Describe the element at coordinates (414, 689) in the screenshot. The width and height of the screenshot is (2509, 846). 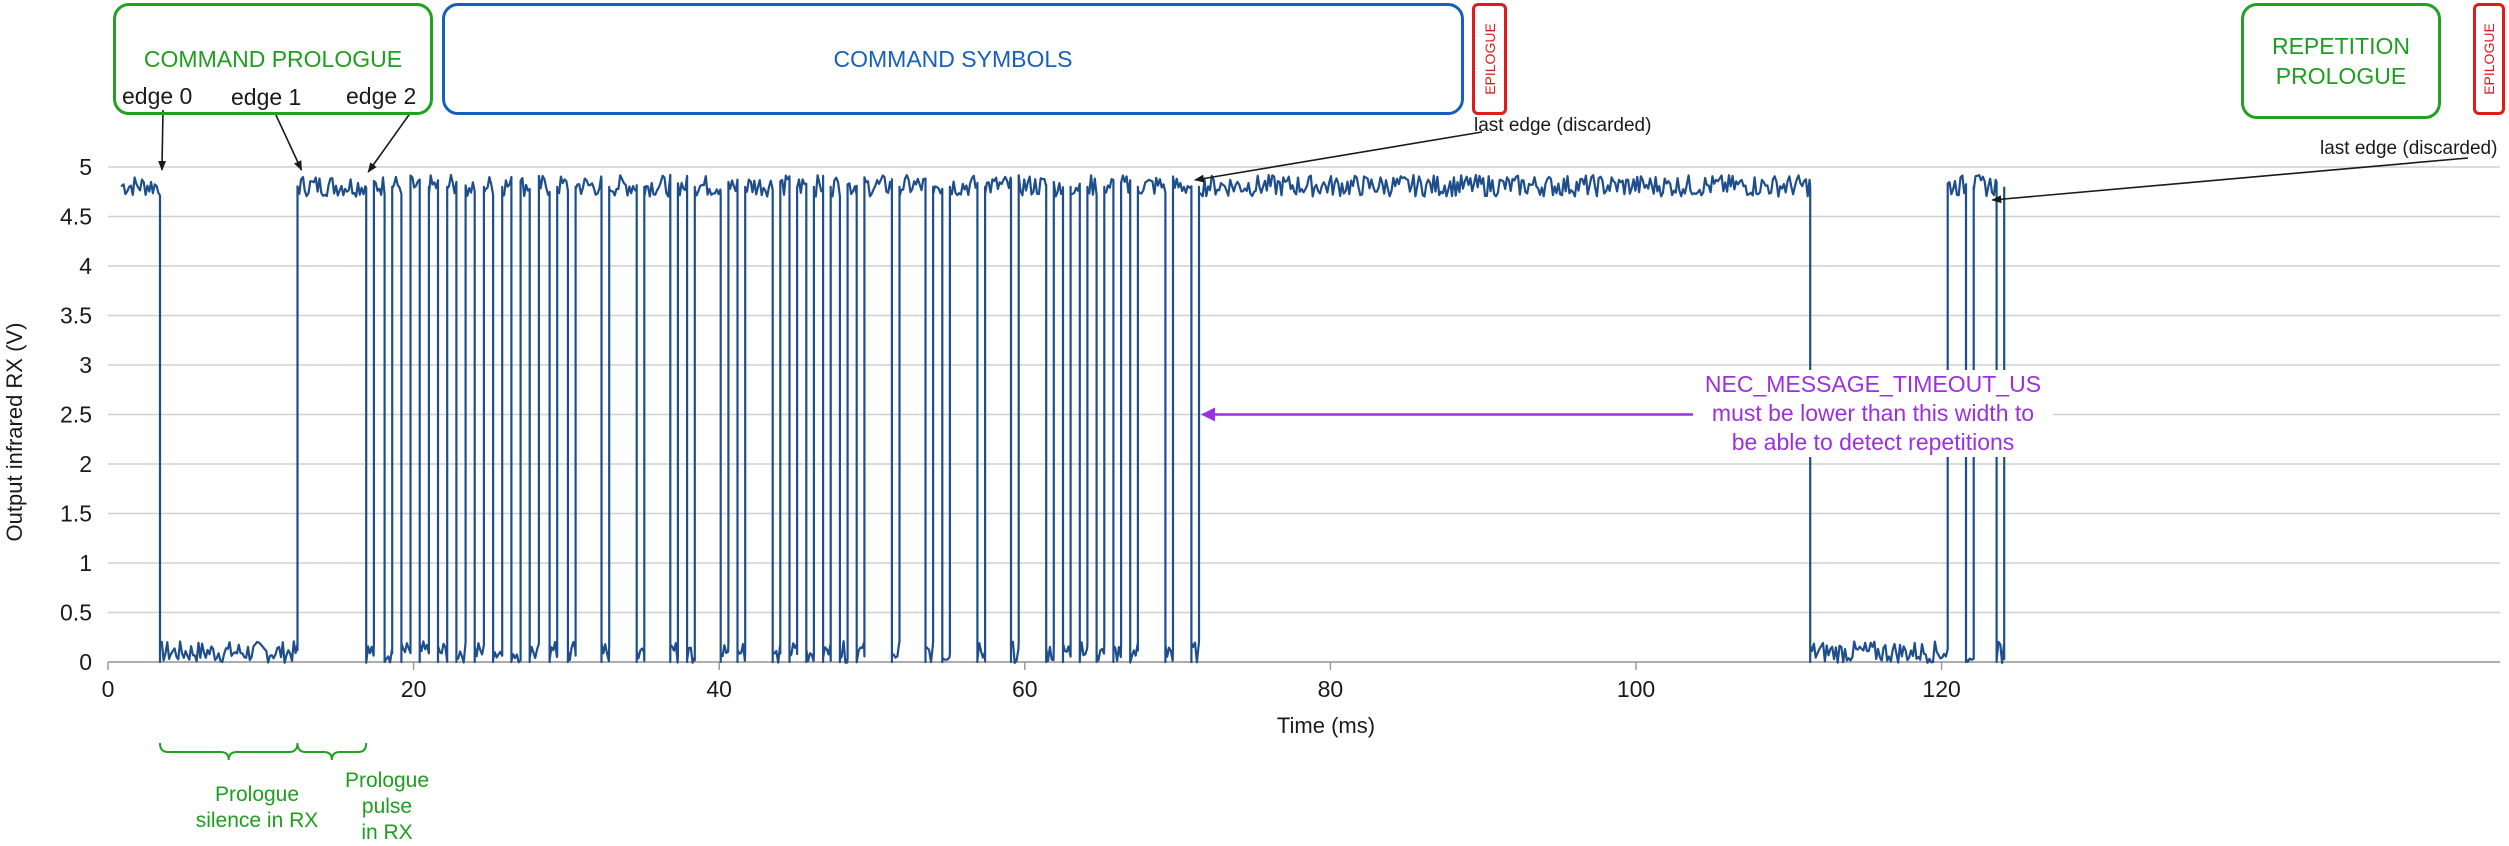
I see `x-tick-label: 20` at that location.